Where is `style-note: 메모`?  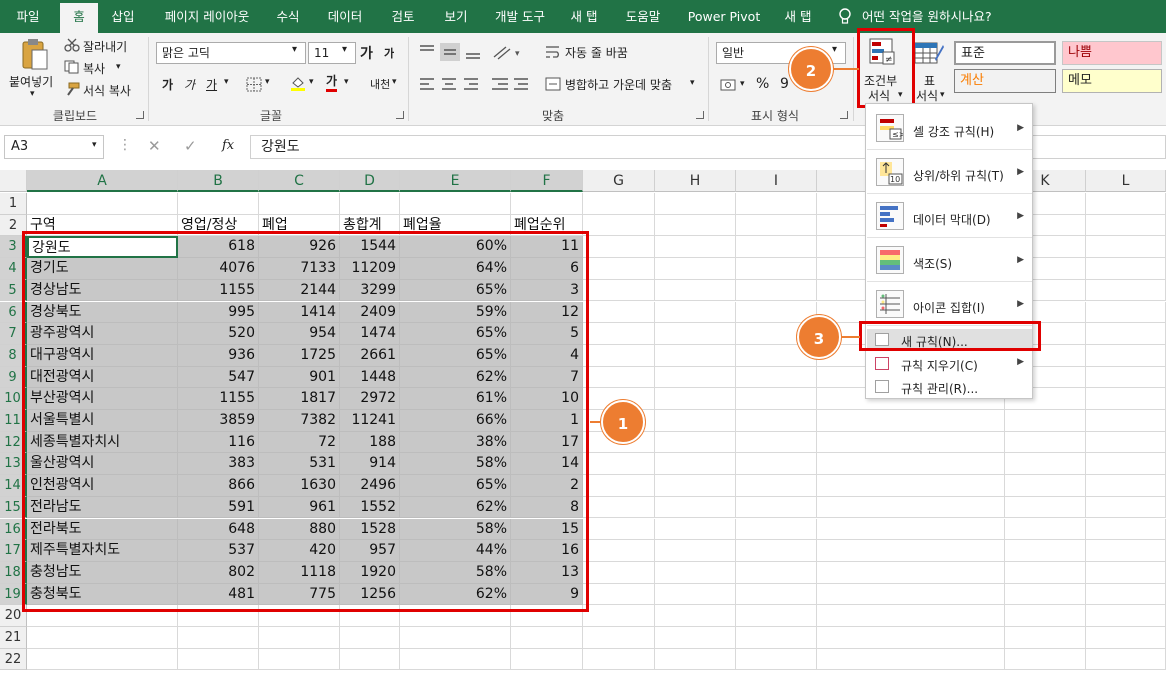 style-note: 메모 is located at coordinates (1112, 81).